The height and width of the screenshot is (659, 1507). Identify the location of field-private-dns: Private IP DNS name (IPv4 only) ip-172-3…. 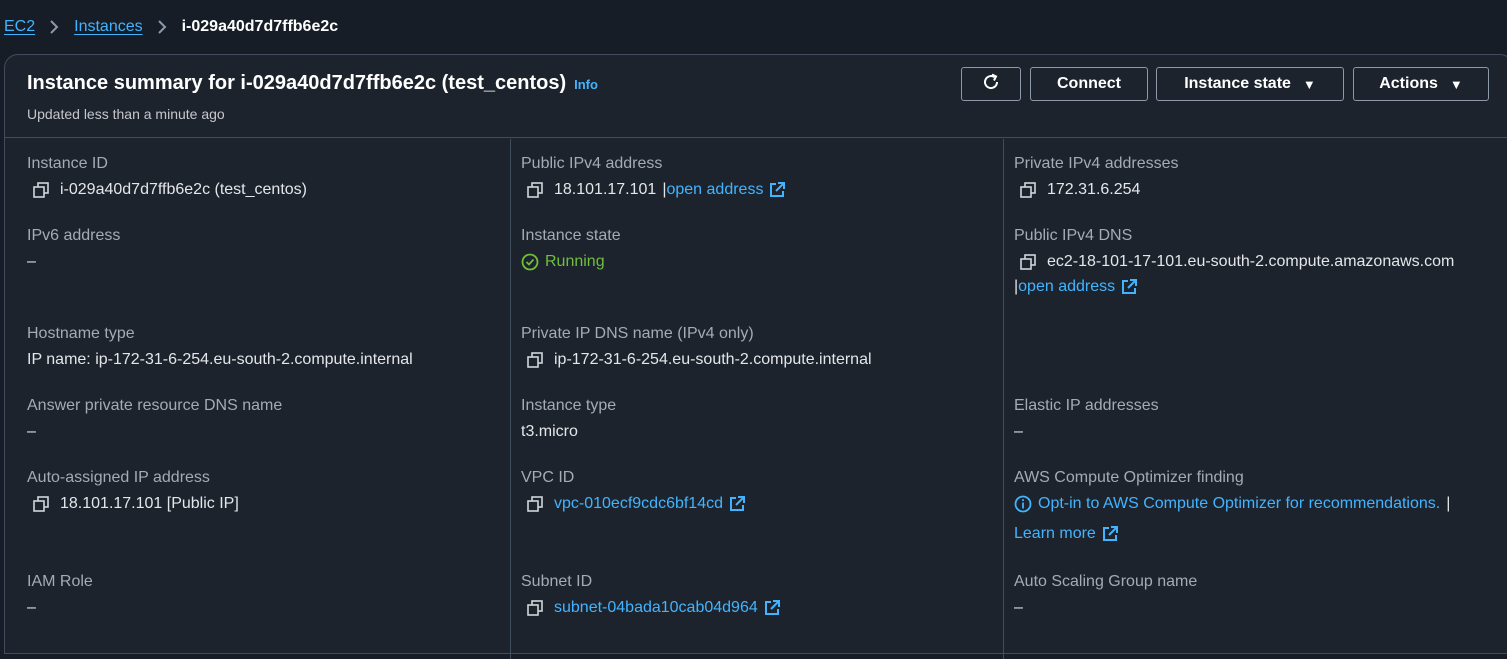
(696, 347).